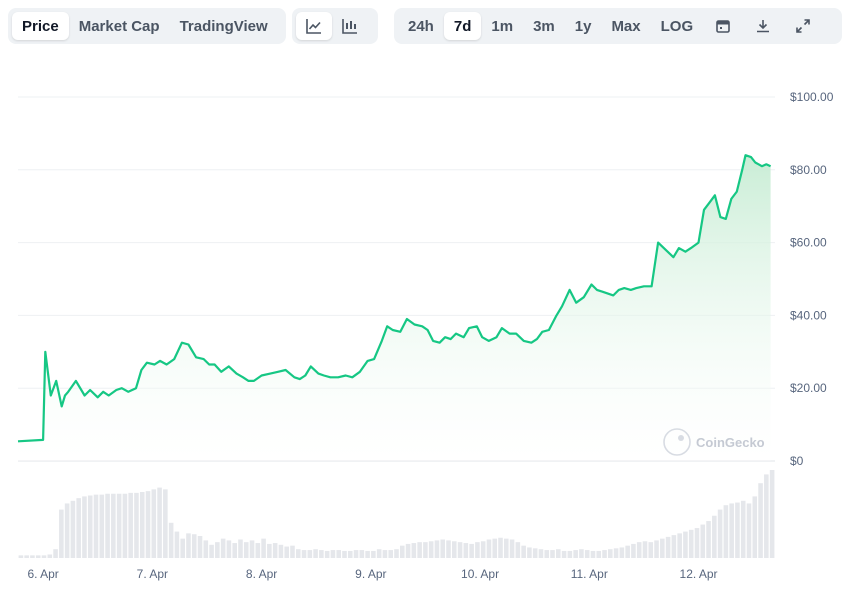 The image size is (850, 601). I want to click on y-tick-label: $100.00, so click(812, 97).